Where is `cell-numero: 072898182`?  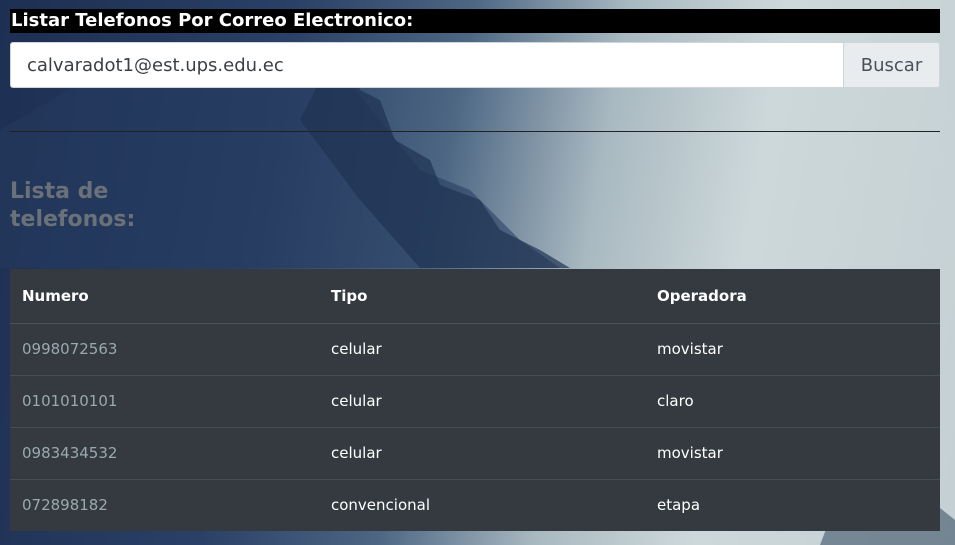
cell-numero: 072898182 is located at coordinates (164, 504).